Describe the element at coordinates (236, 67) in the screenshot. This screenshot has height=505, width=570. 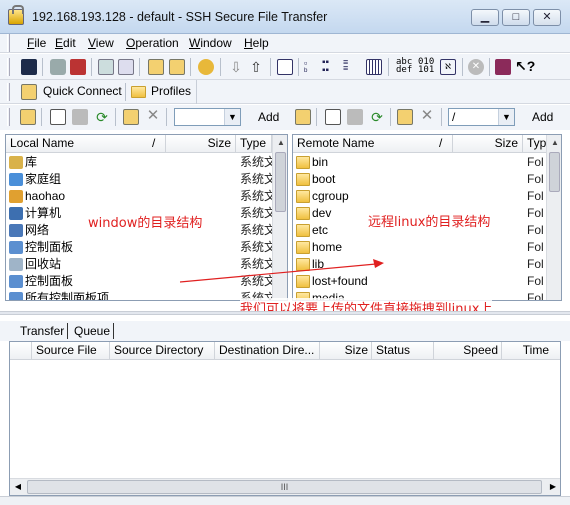
I see `download-arrow-icon: ⇩` at that location.